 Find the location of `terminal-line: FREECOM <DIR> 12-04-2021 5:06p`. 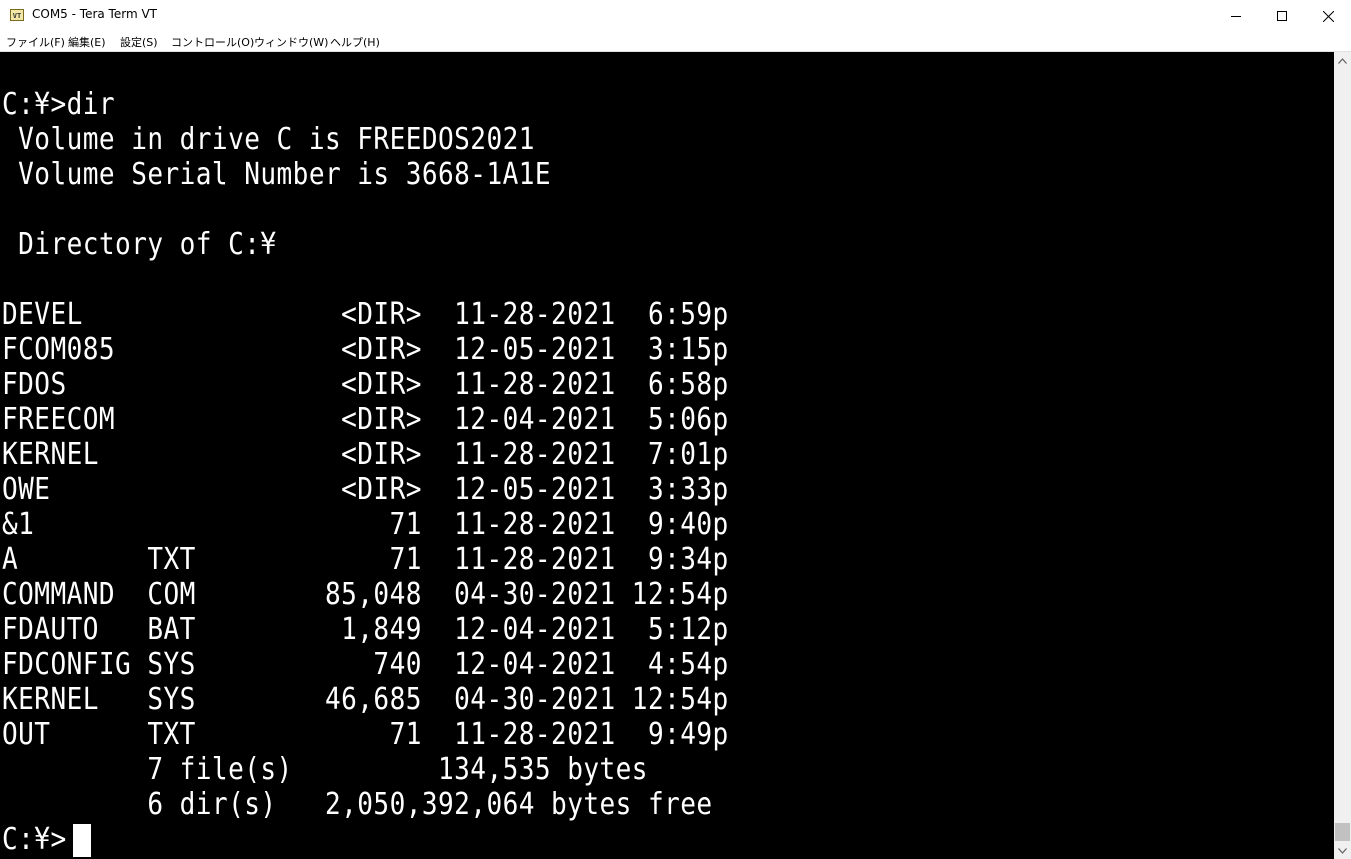

terminal-line: FREECOM <DIR> 12-04-2021 5:06p is located at coordinates (365, 419).